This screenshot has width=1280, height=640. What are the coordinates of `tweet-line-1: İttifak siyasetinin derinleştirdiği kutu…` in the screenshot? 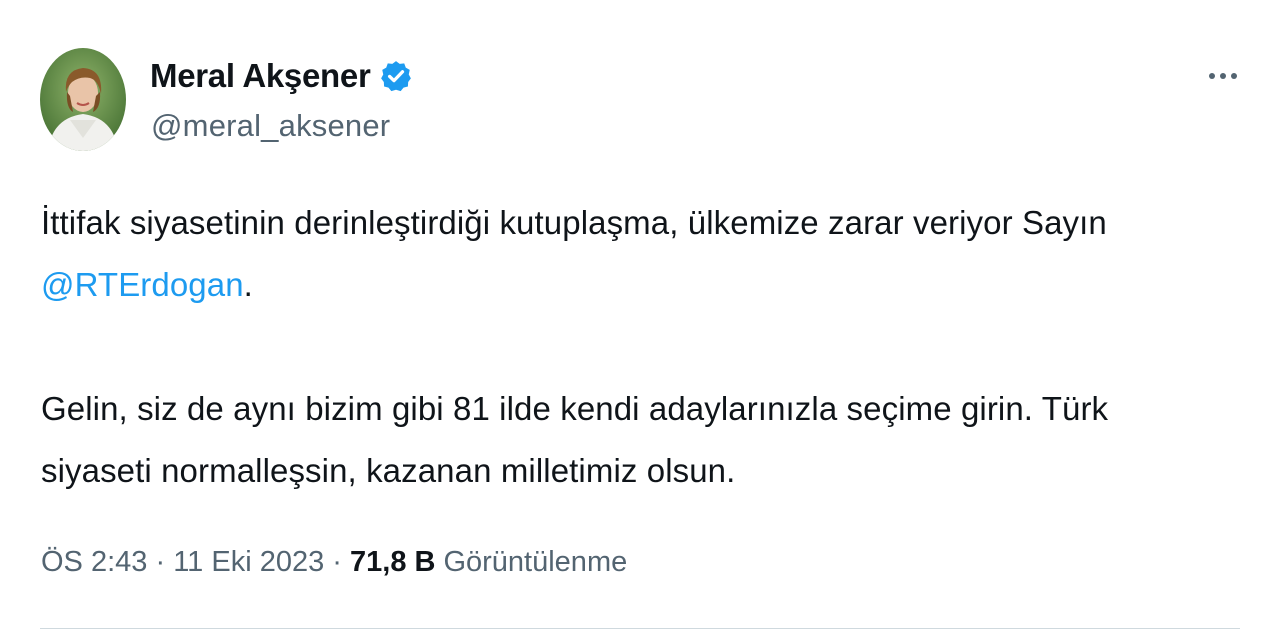 It's located at (574, 222).